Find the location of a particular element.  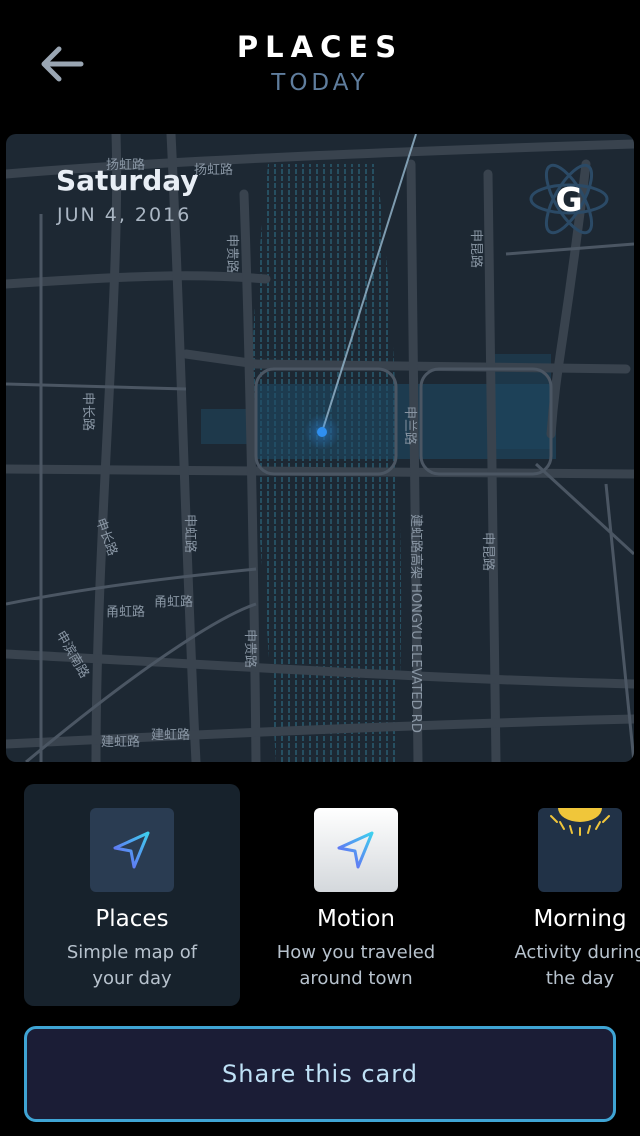

page-title: PLACES is located at coordinates (320, 47).